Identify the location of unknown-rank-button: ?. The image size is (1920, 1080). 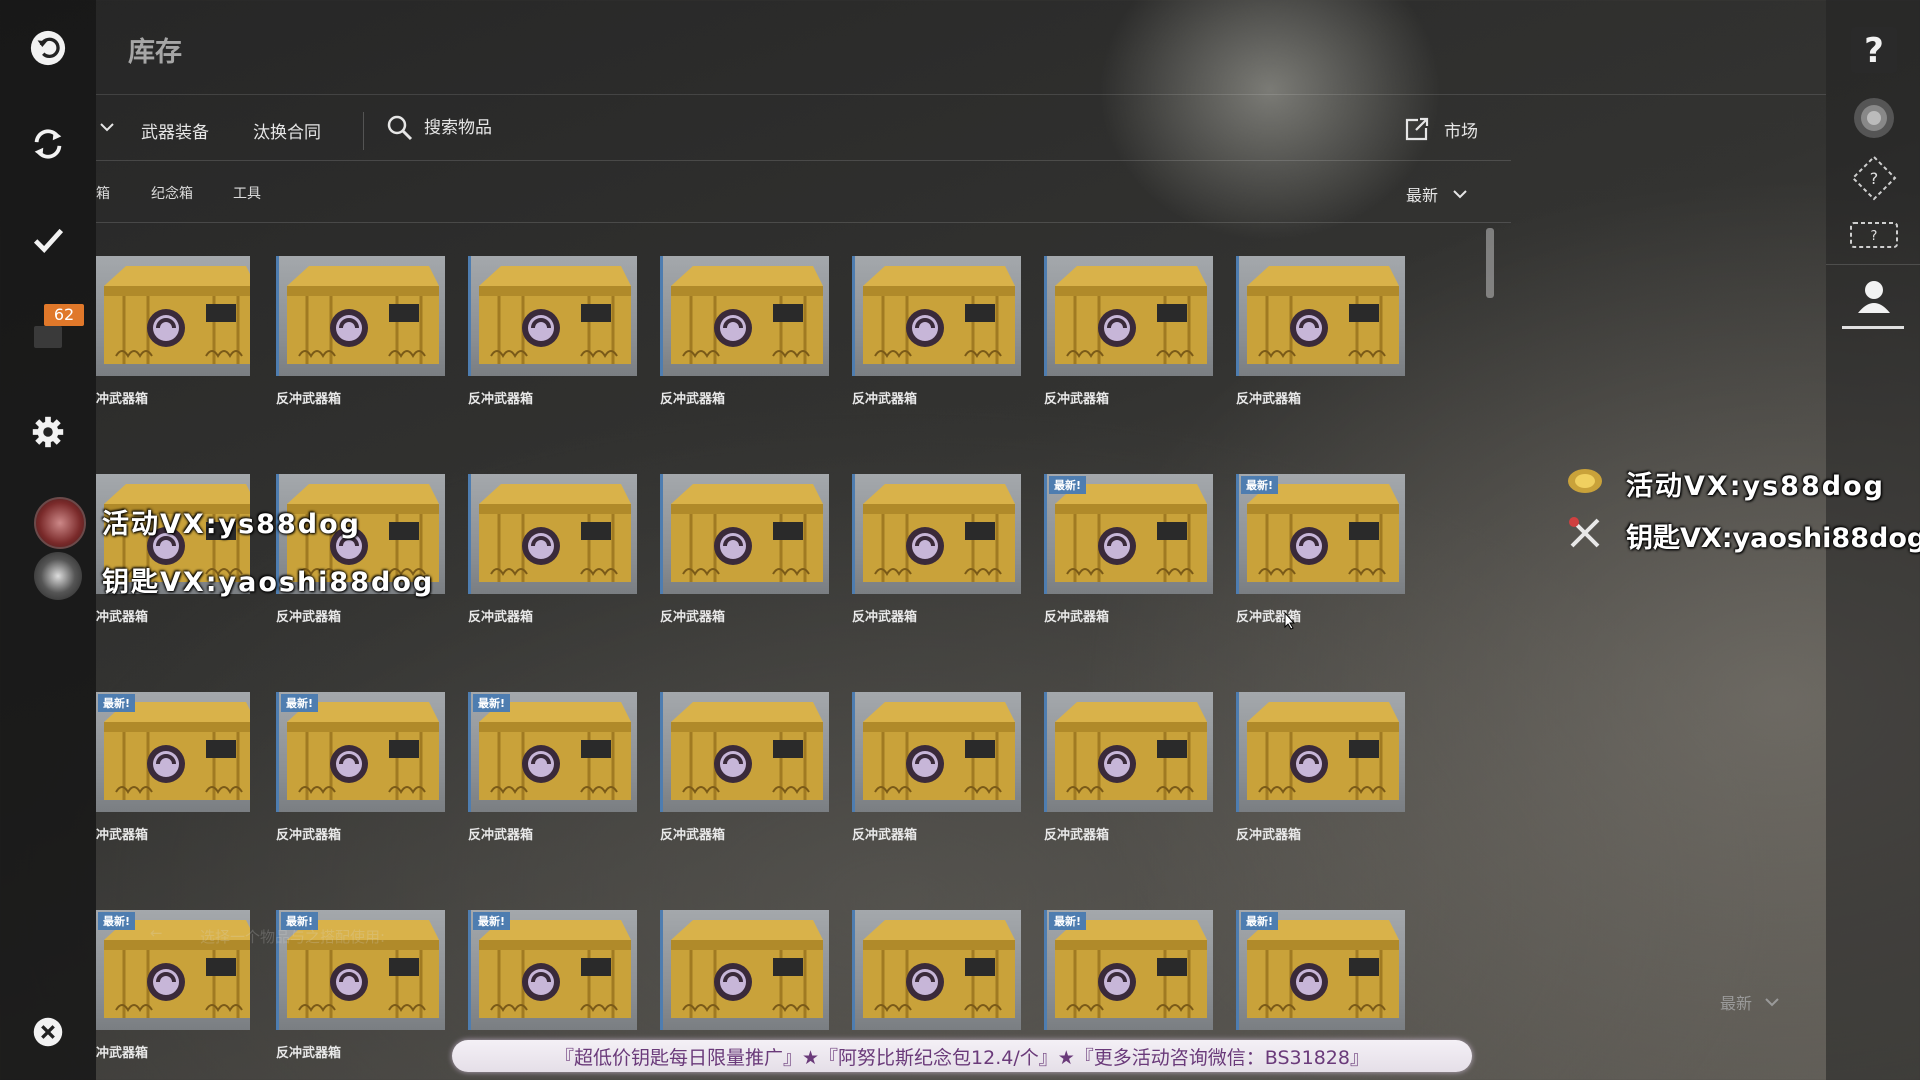
(1874, 178).